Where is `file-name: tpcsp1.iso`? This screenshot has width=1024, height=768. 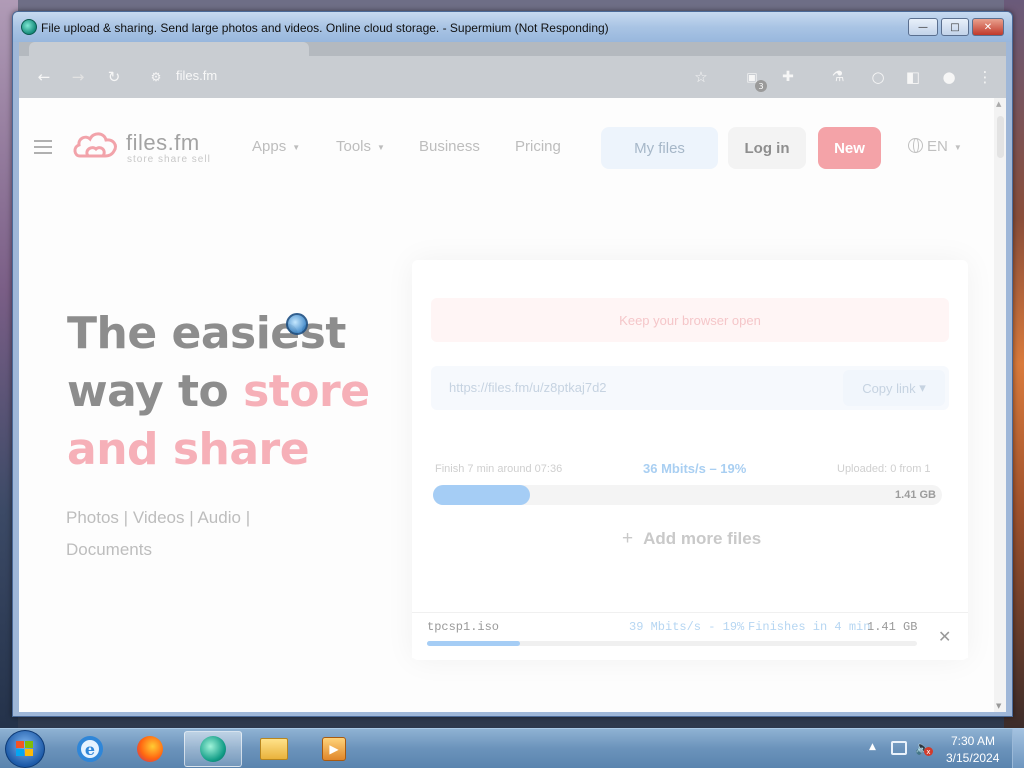
file-name: tpcsp1.iso is located at coordinates (463, 627).